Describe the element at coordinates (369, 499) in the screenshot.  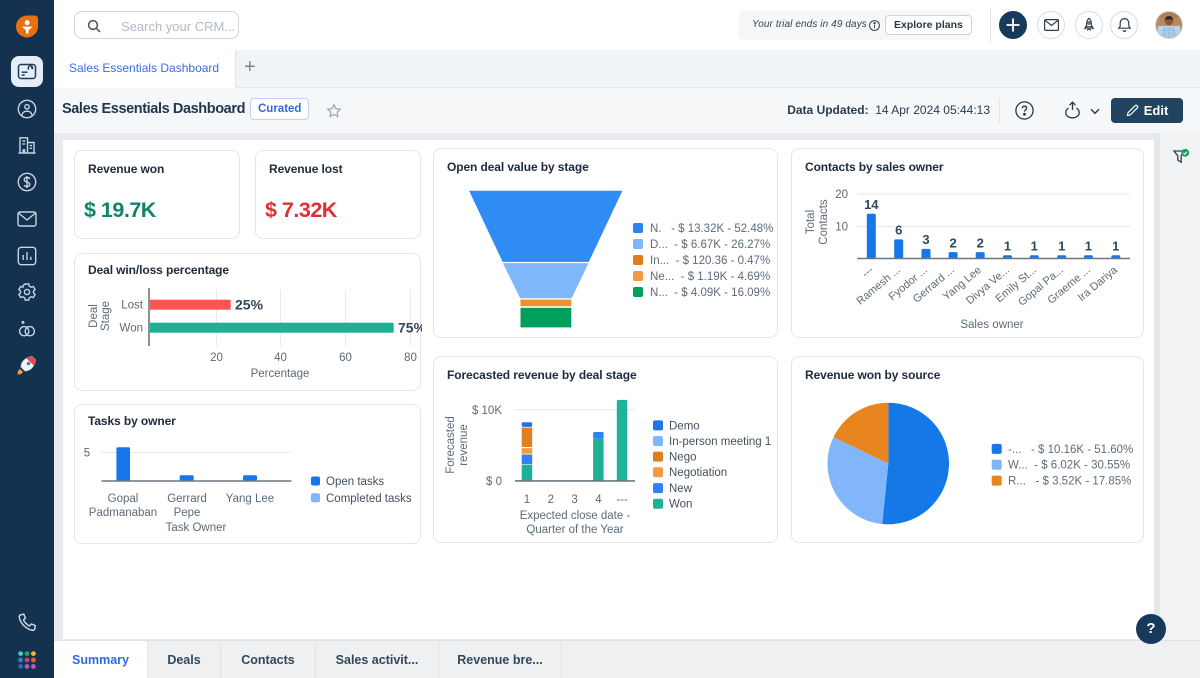
I see `svg-text: Completed tasks` at that location.